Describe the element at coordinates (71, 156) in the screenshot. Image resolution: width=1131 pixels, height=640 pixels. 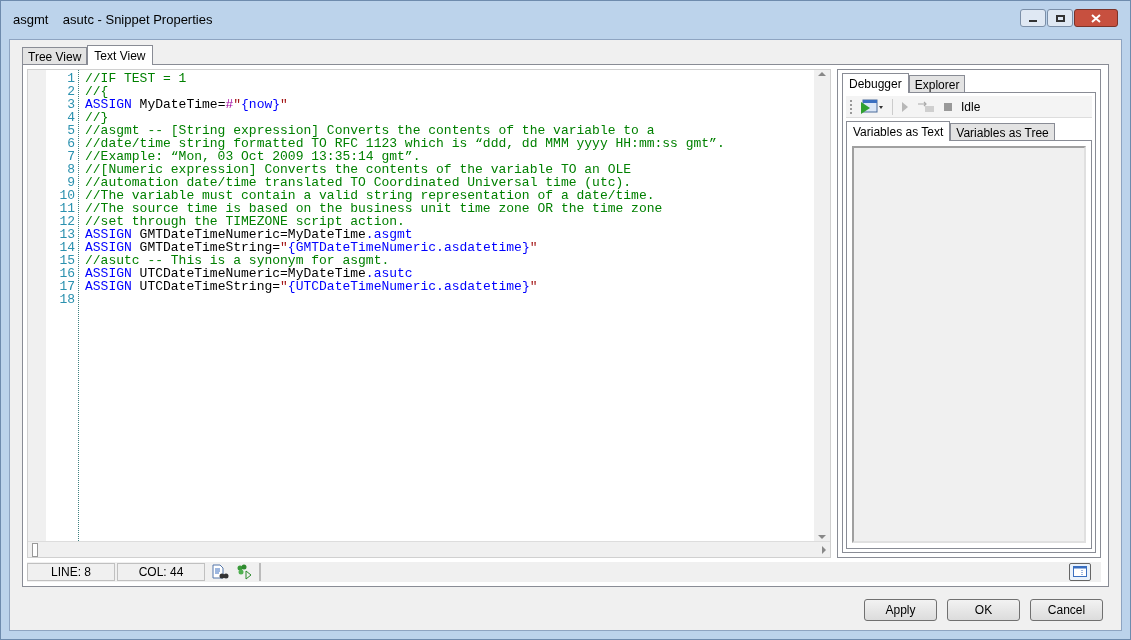
I see `line-number: 7` at that location.